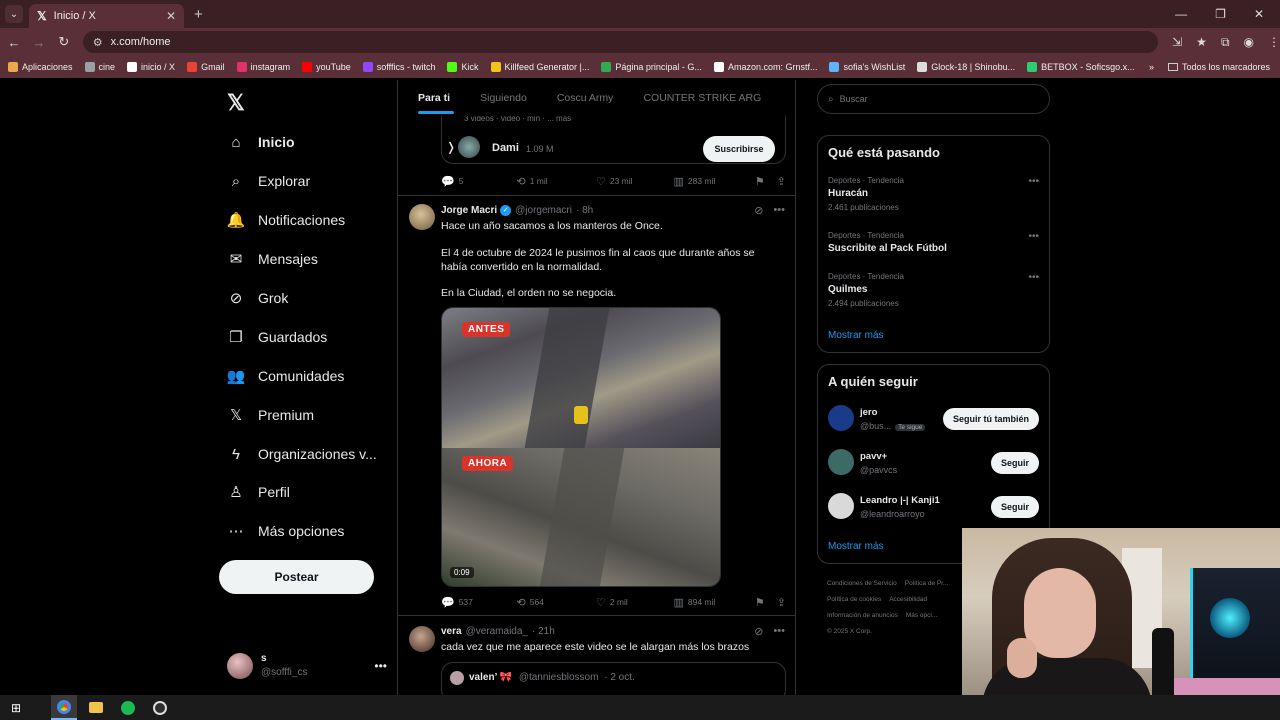 The height and width of the screenshot is (720, 1280). Describe the element at coordinates (96, 707) in the screenshot. I see `file-explorer-icon` at that location.